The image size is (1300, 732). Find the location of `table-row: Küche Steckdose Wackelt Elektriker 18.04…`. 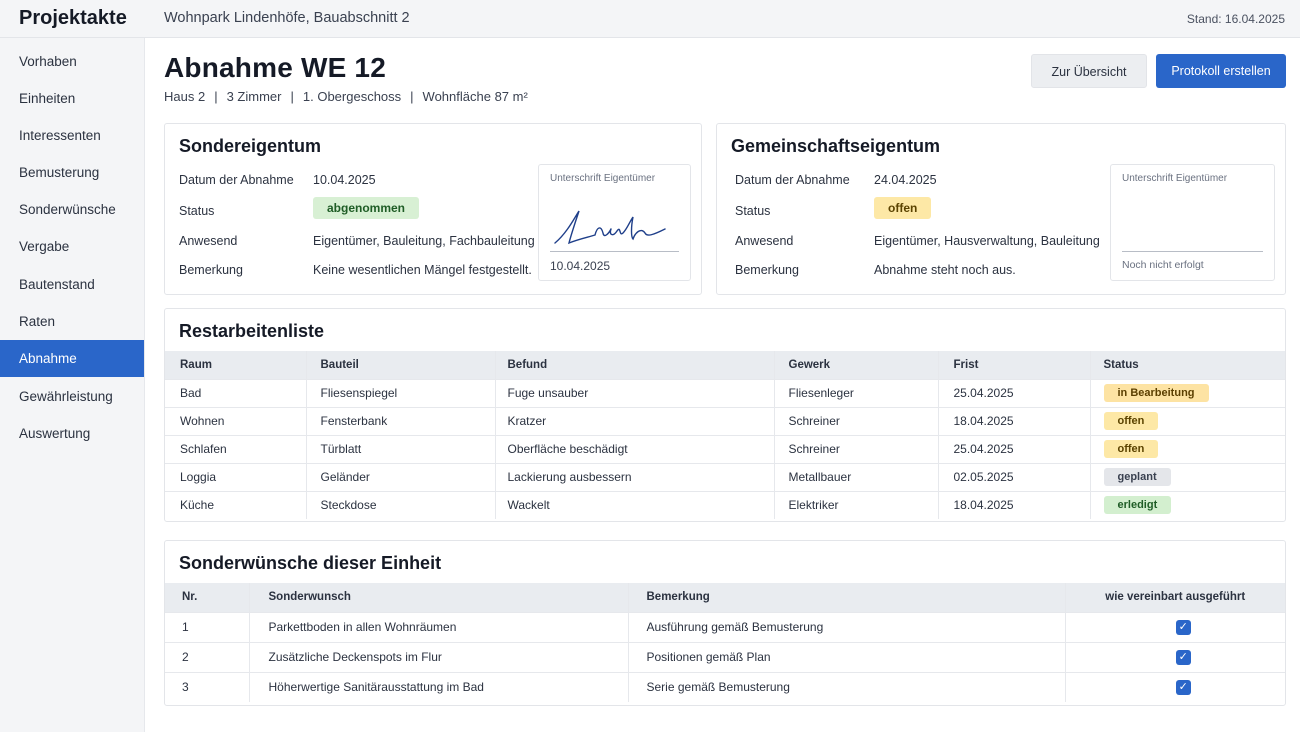

table-row: Küche Steckdose Wackelt Elektriker 18.04… is located at coordinates (725, 504).